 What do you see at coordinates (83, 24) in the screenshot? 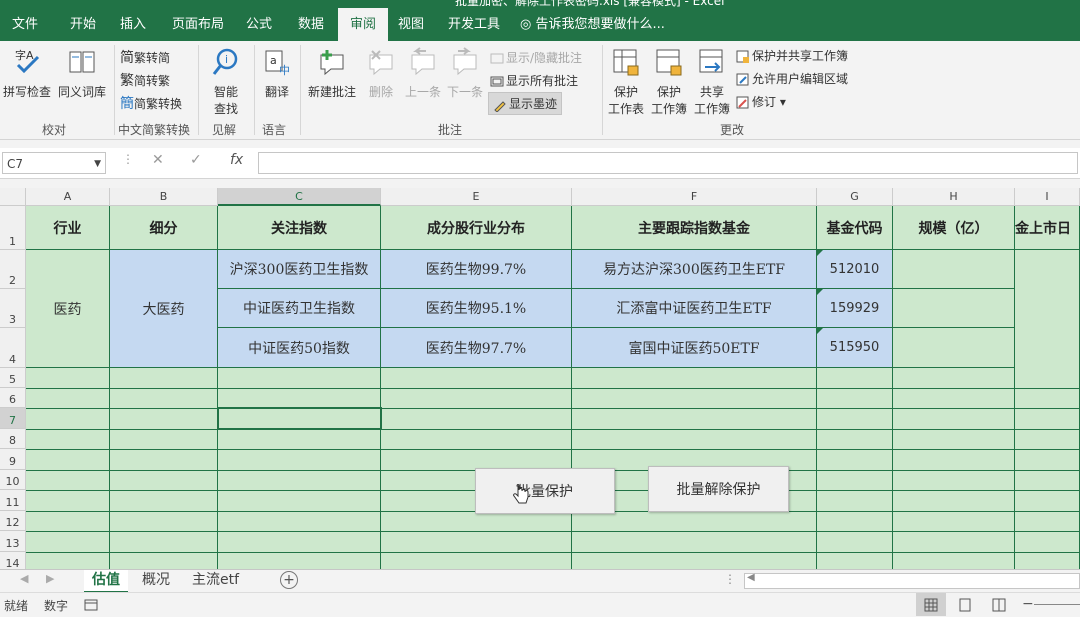
I see `menu-home: 开始` at bounding box center [83, 24].